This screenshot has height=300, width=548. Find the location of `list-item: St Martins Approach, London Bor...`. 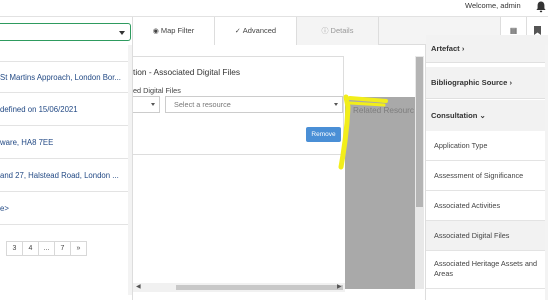

list-item: St Martins Approach, London Bor... is located at coordinates (64, 77).